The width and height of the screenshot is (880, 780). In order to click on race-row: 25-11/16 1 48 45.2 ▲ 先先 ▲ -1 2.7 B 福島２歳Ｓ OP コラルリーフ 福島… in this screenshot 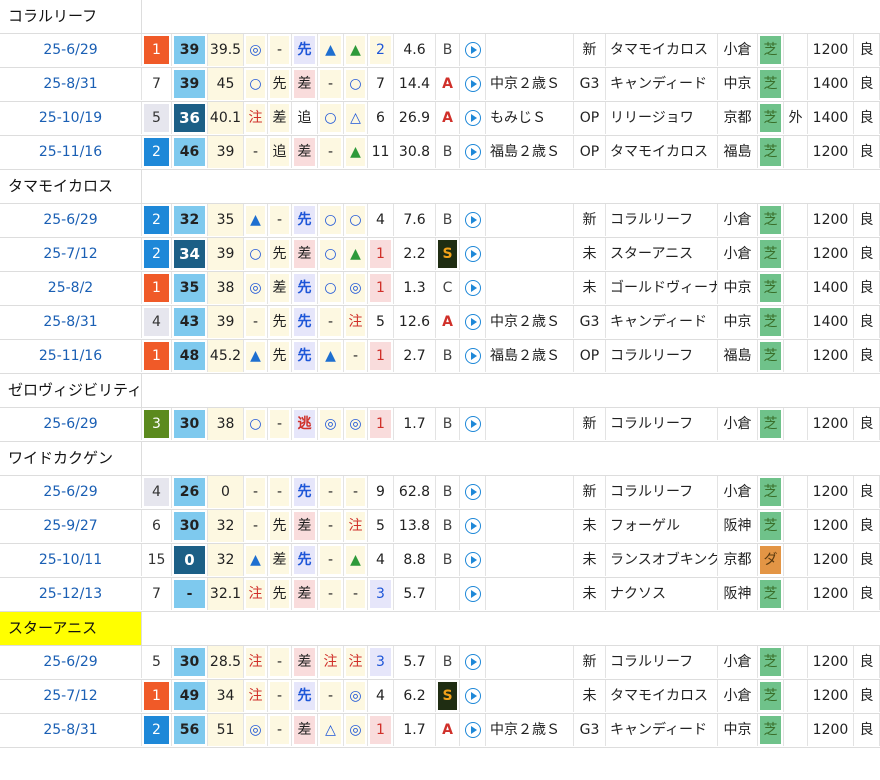, I will do `click(440, 357)`.